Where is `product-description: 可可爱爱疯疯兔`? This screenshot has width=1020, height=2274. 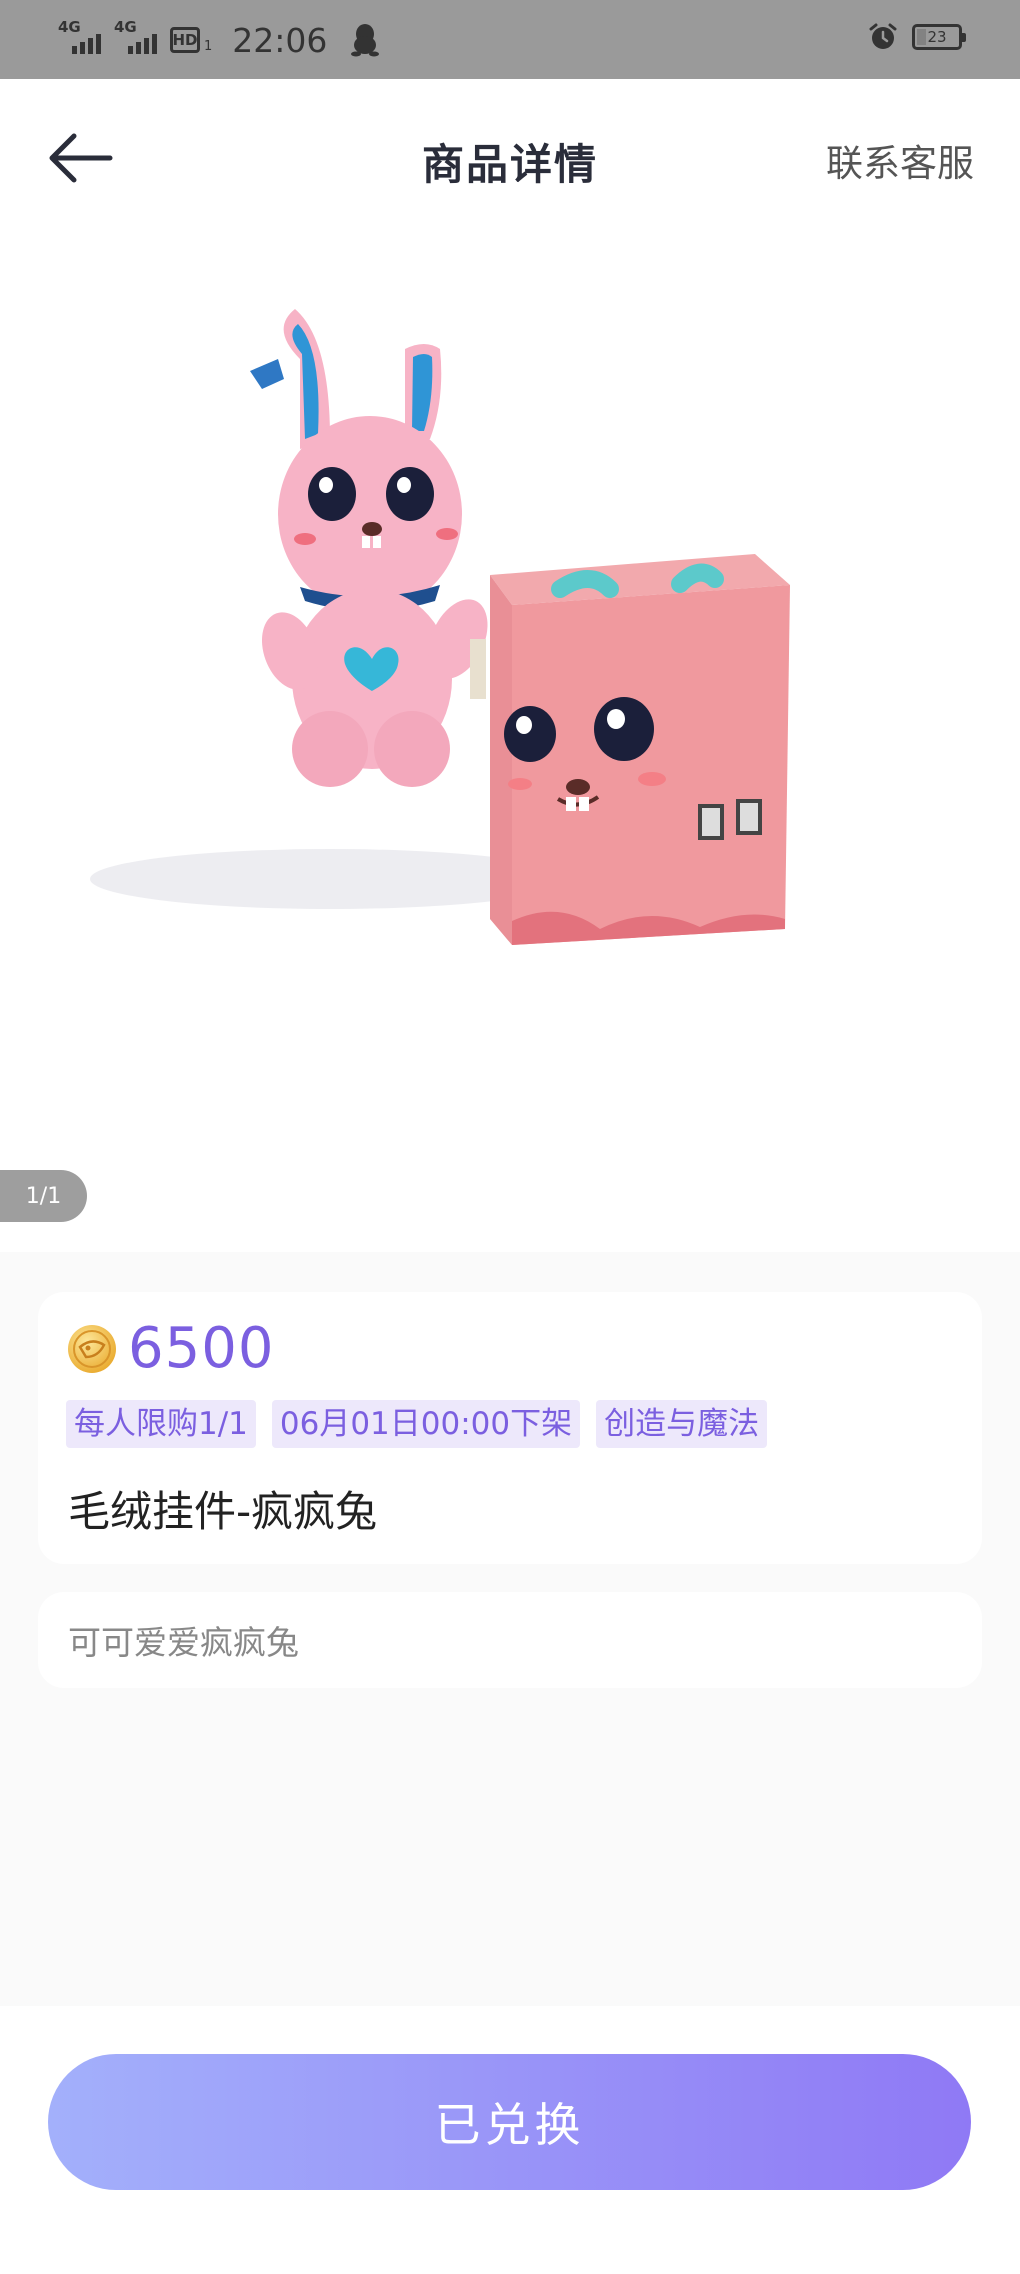 product-description: 可可爱爱疯疯兔 is located at coordinates (183, 1642).